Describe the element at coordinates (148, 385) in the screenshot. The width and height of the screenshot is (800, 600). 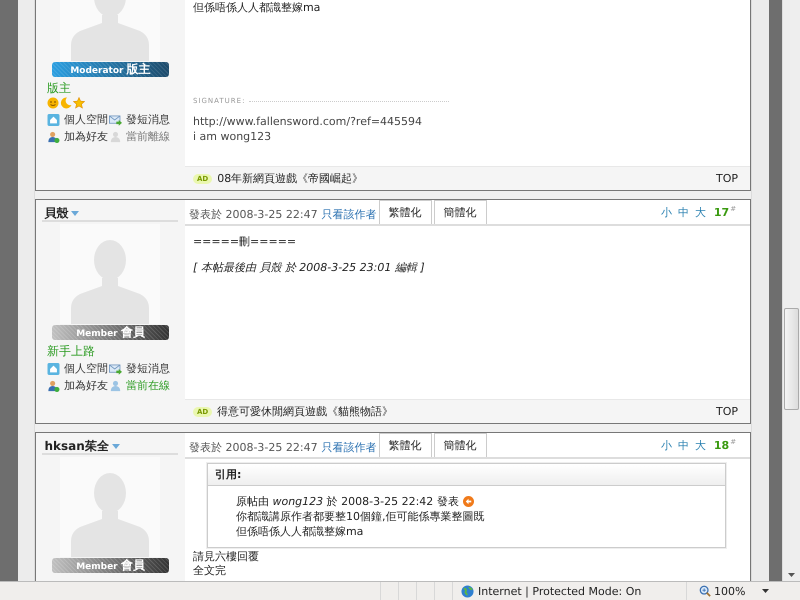
I see `online-status: 當前在線` at that location.